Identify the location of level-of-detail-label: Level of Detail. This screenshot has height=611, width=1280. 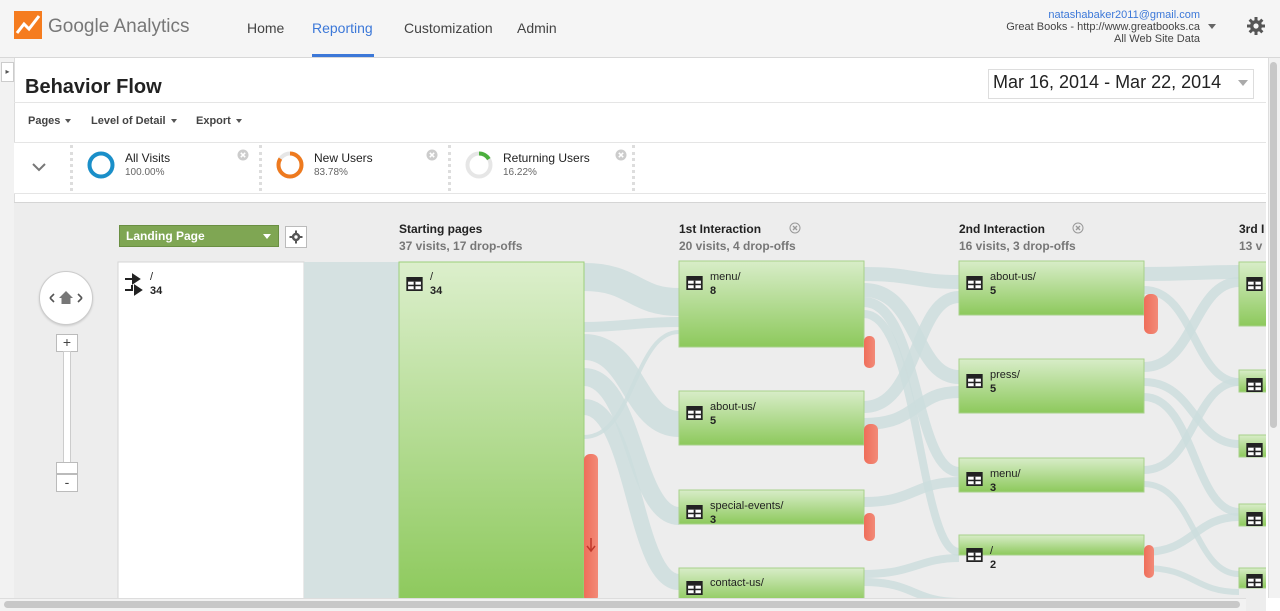
(128, 121).